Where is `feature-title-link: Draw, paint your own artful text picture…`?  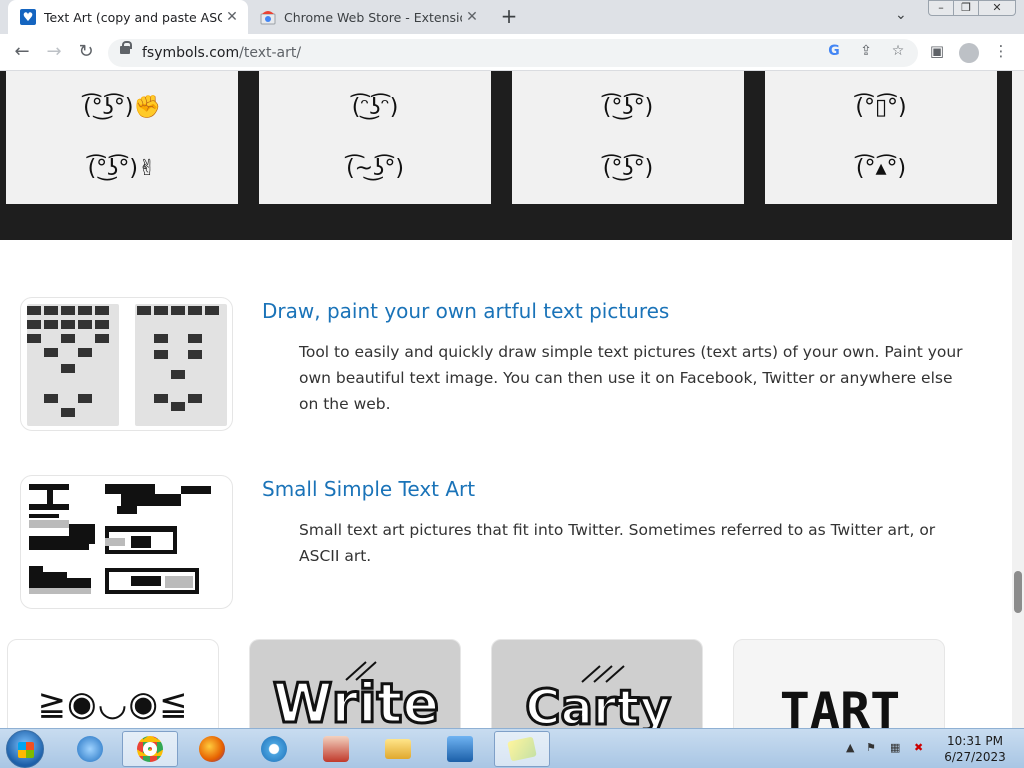
feature-title-link: Draw, paint your own artful text picture… is located at coordinates (465, 311).